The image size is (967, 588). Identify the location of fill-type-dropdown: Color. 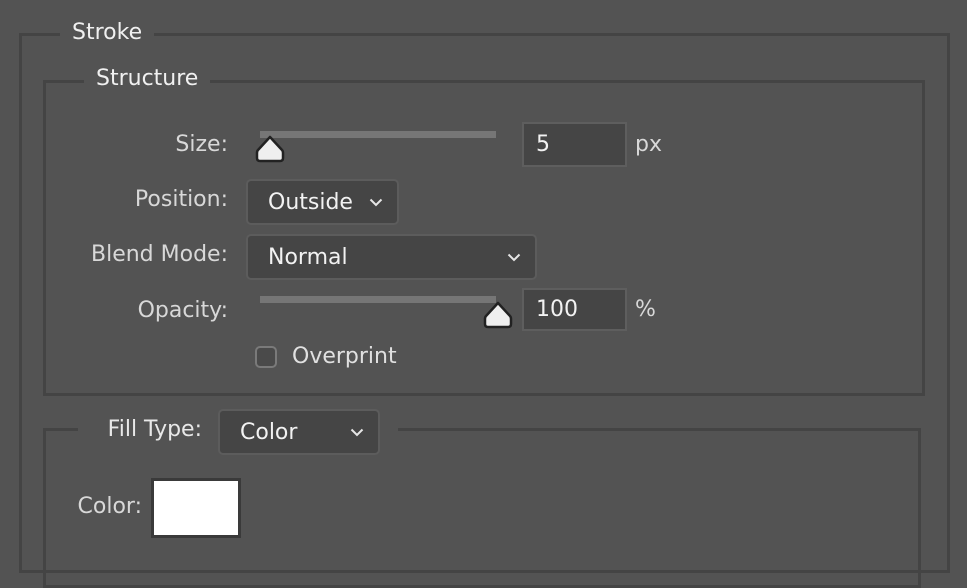
(299, 432).